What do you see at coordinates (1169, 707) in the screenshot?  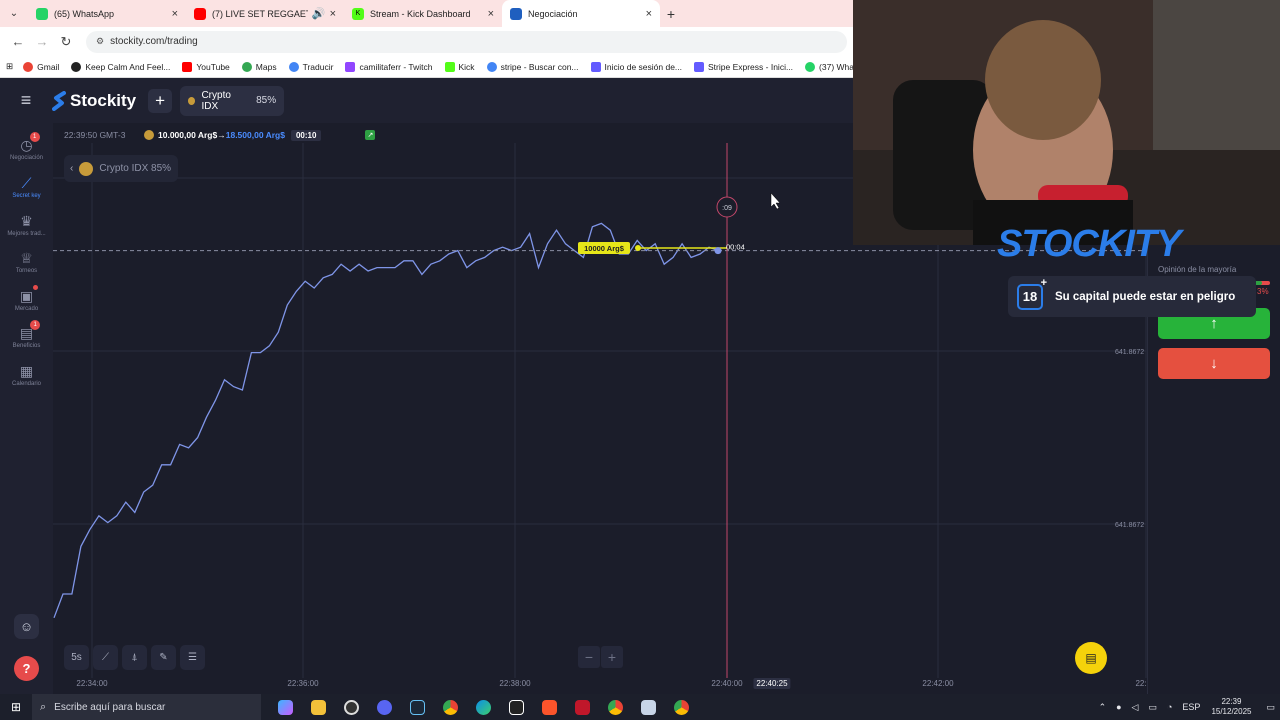 I see `network-icon: ◔` at bounding box center [1169, 707].